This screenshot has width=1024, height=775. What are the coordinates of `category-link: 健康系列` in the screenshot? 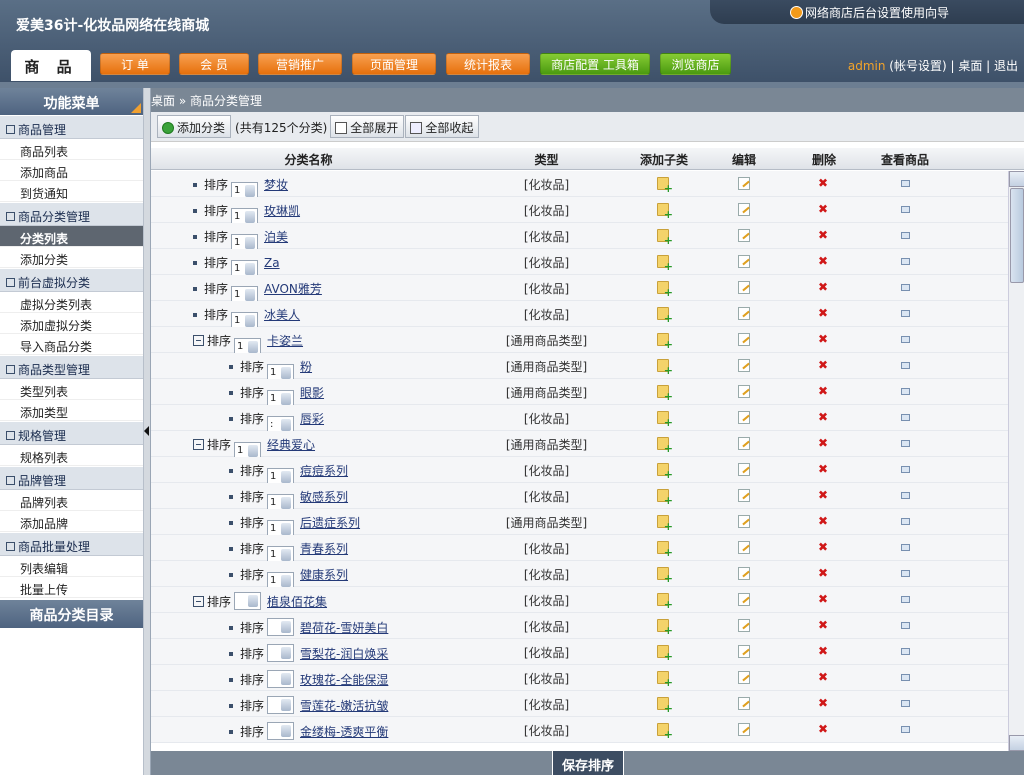 It's located at (324, 575).